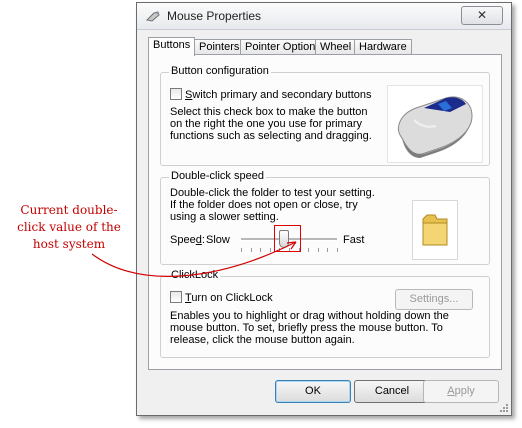 This screenshot has height=428, width=522. What do you see at coordinates (217, 176) in the screenshot?
I see `double-click-speed-label: Double-click speed` at bounding box center [217, 176].